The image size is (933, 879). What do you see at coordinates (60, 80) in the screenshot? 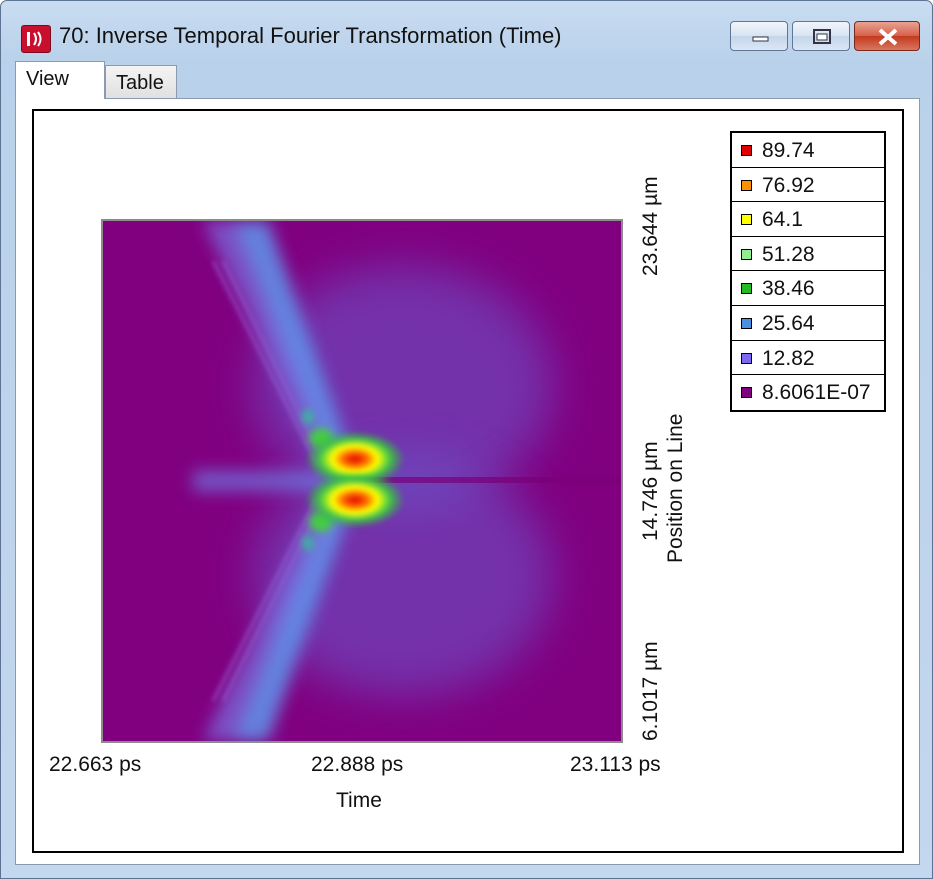
I see `tab-view: View` at bounding box center [60, 80].